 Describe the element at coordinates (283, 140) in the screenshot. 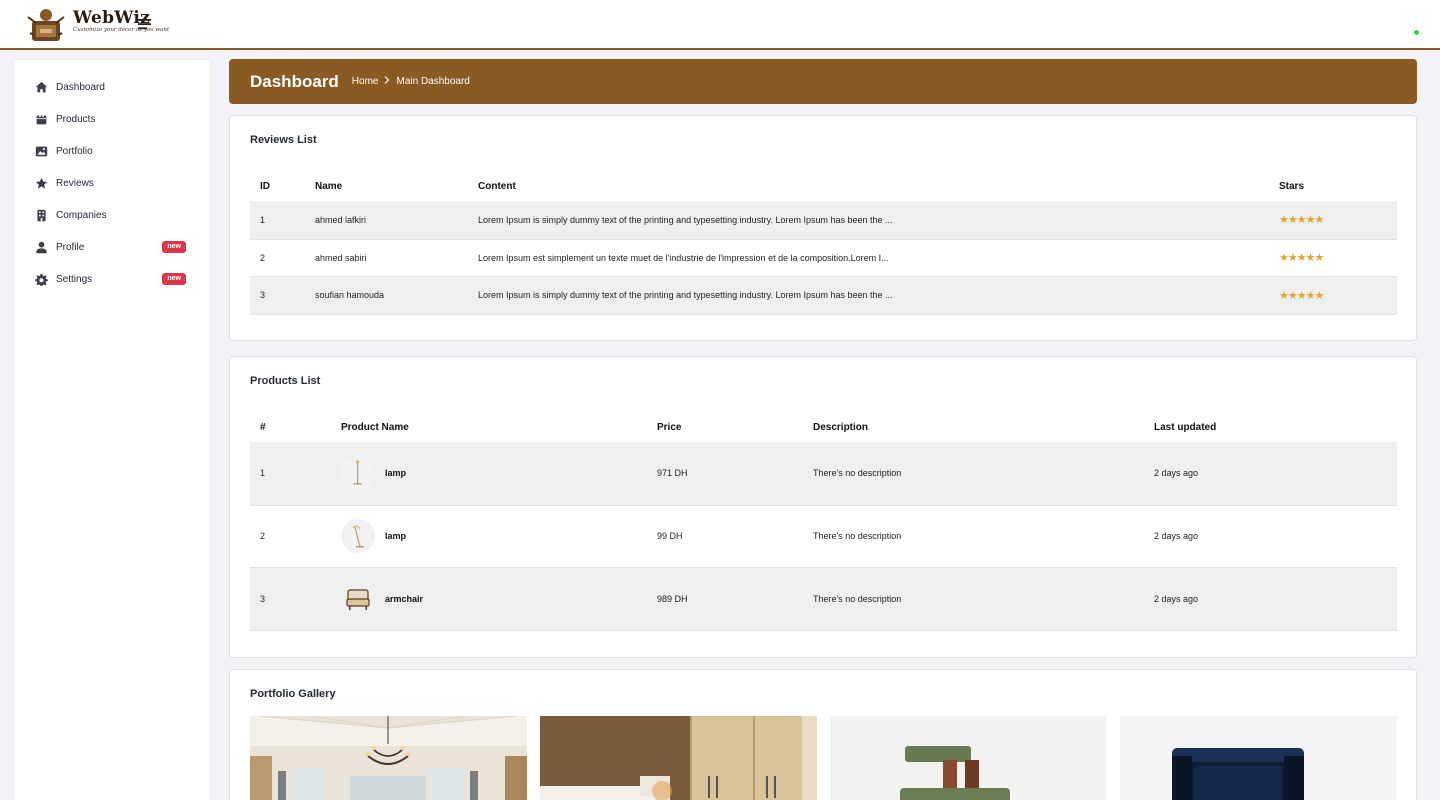

I see `reviews-title: Reviews List` at that location.